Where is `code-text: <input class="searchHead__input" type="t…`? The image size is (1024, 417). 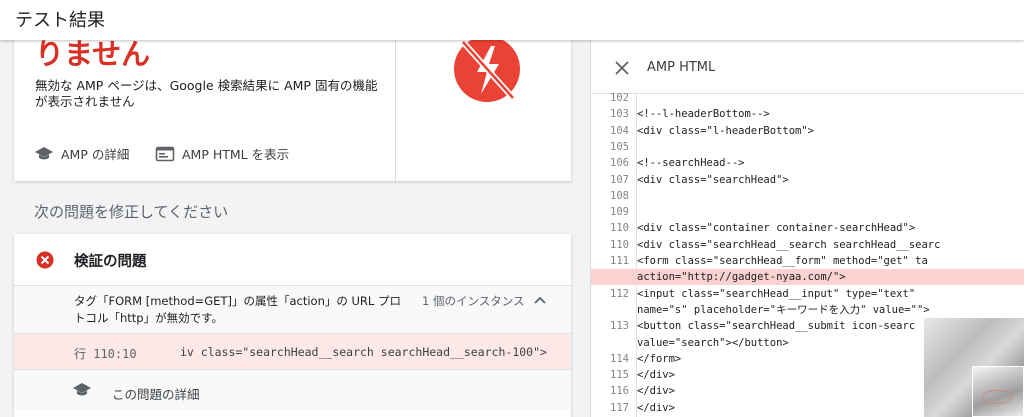
code-text: <input class="searchHead__input" type="t… is located at coordinates (776, 293).